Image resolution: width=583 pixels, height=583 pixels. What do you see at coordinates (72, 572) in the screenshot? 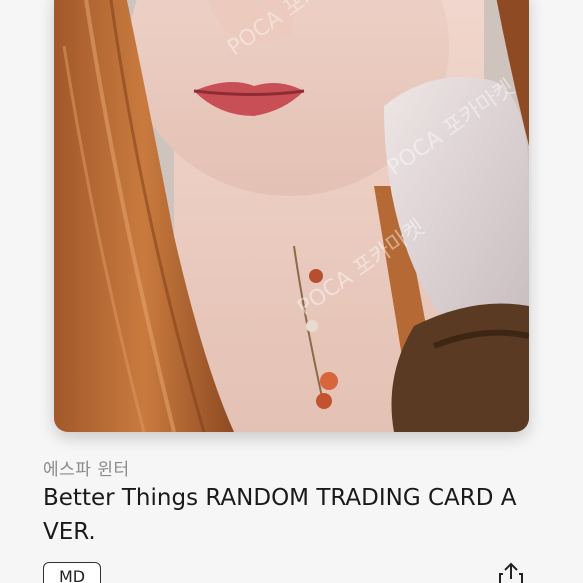
I see `category-badge: MD` at bounding box center [72, 572].